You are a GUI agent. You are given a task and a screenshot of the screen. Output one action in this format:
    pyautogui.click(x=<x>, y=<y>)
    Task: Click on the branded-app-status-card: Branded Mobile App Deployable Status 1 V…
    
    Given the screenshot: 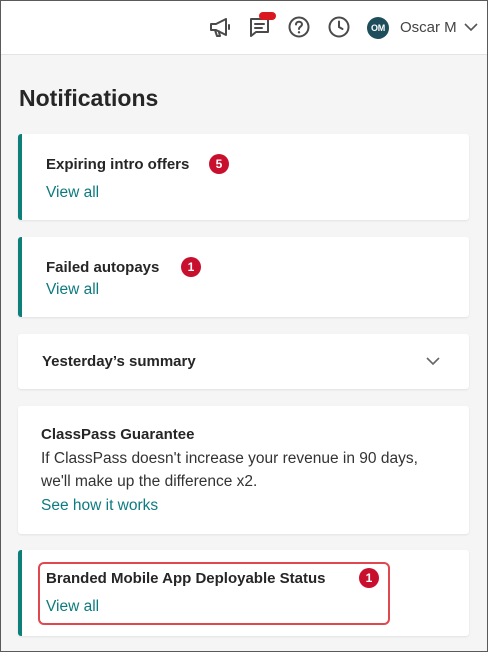 What is the action you would take?
    pyautogui.click(x=243, y=593)
    